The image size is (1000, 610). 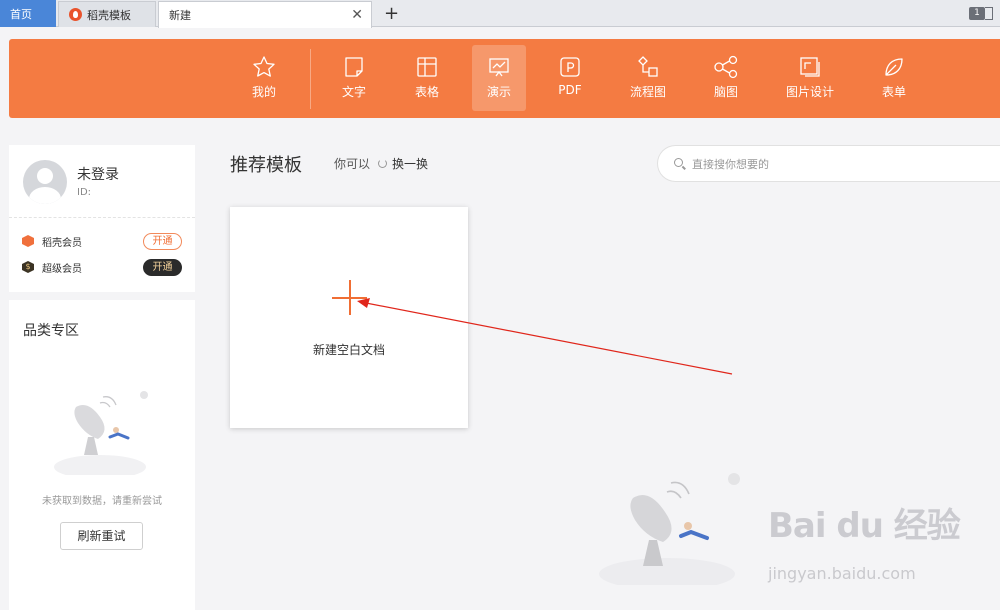 I want to click on search-box, so click(x=828, y=163).